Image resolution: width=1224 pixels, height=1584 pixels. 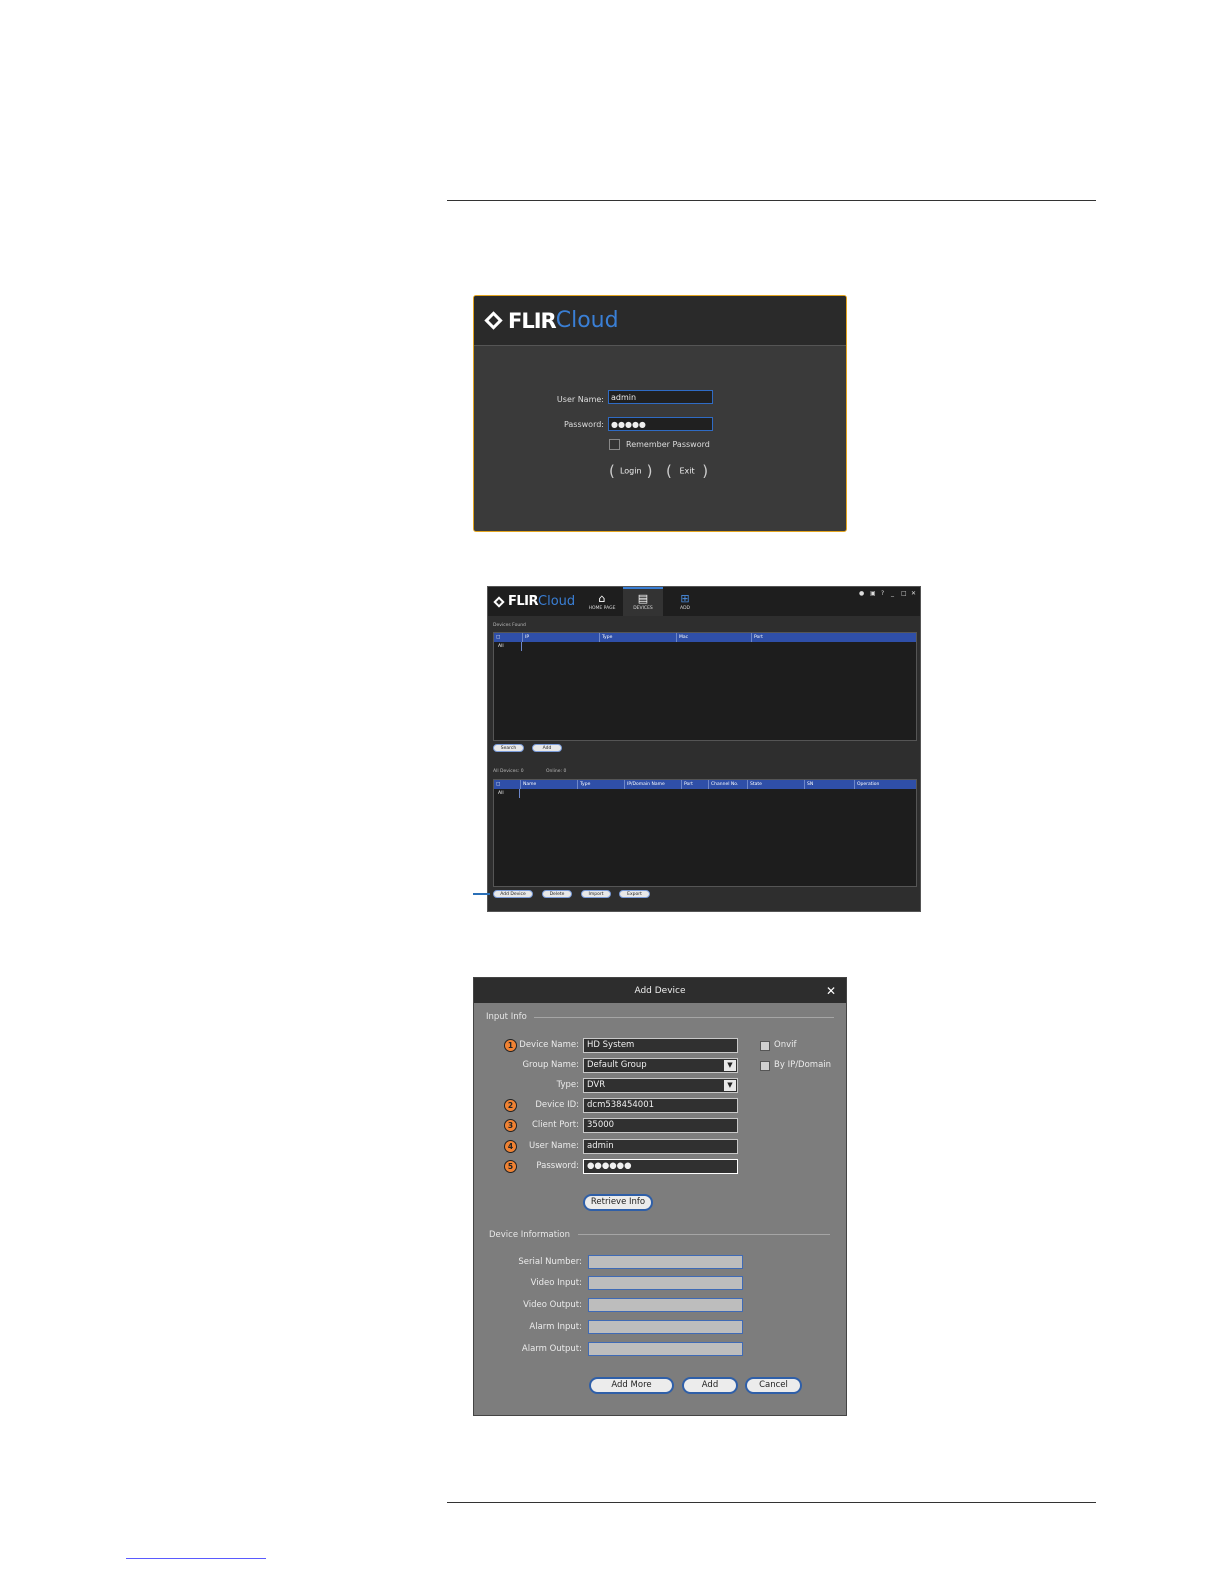 I want to click on client-port-label: Client Port:, so click(x=555, y=1125).